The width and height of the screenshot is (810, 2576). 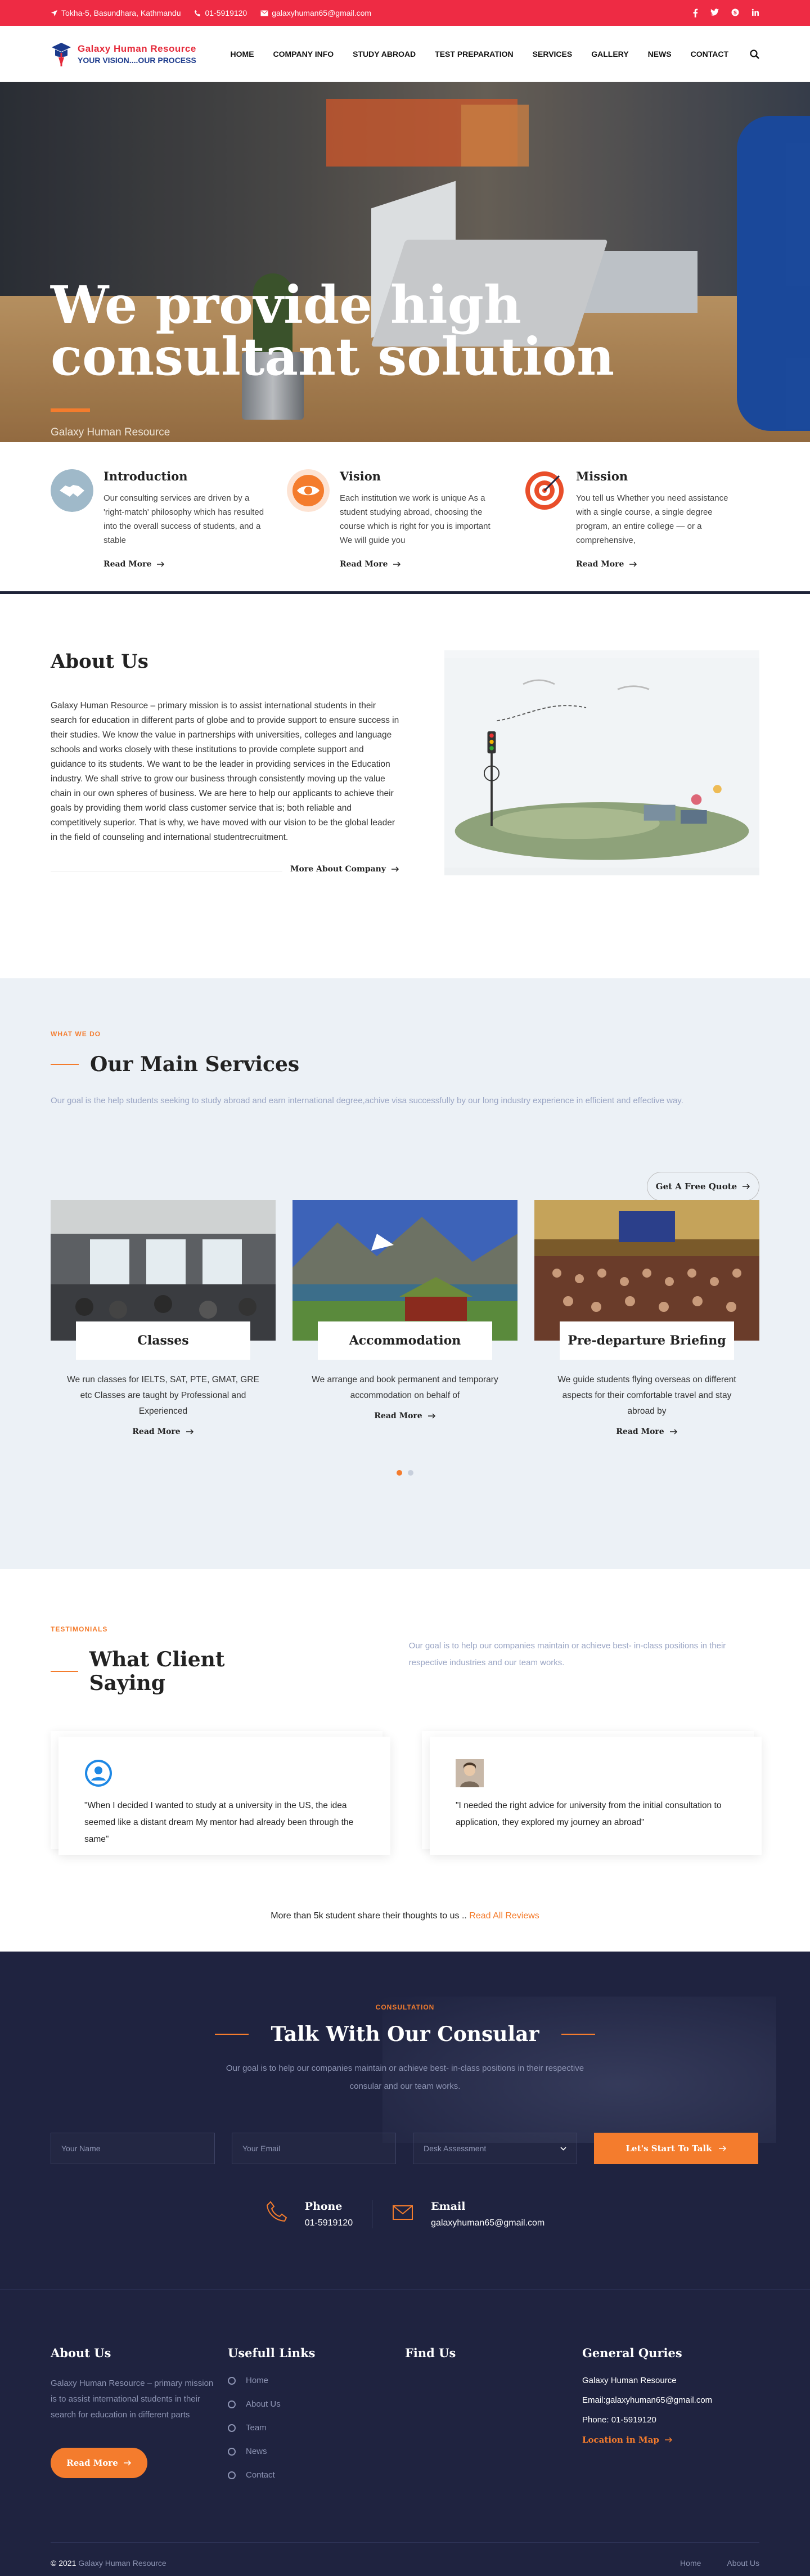 I want to click on footer-link-team: Team, so click(x=316, y=2428).